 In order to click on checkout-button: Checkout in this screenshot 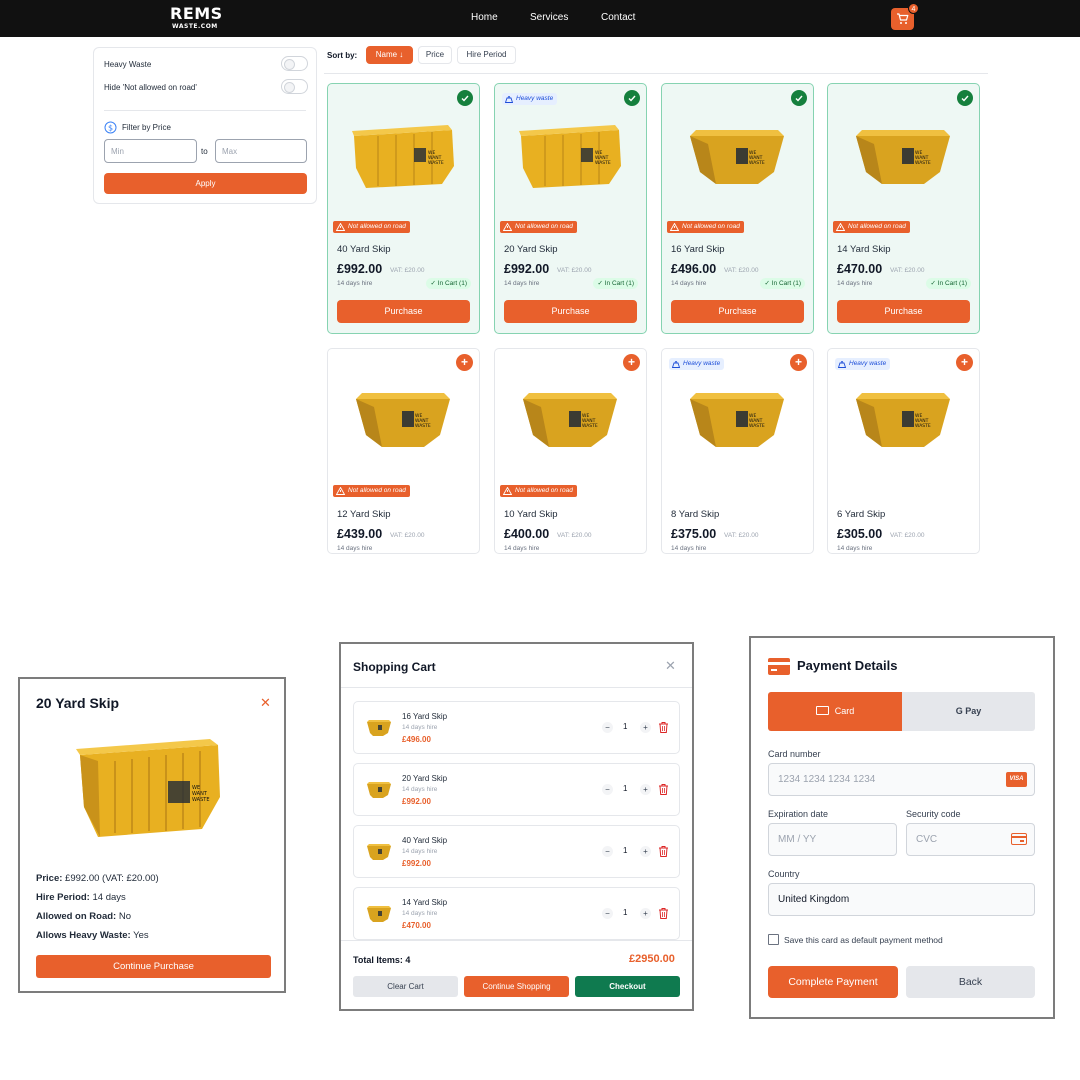, I will do `click(627, 986)`.